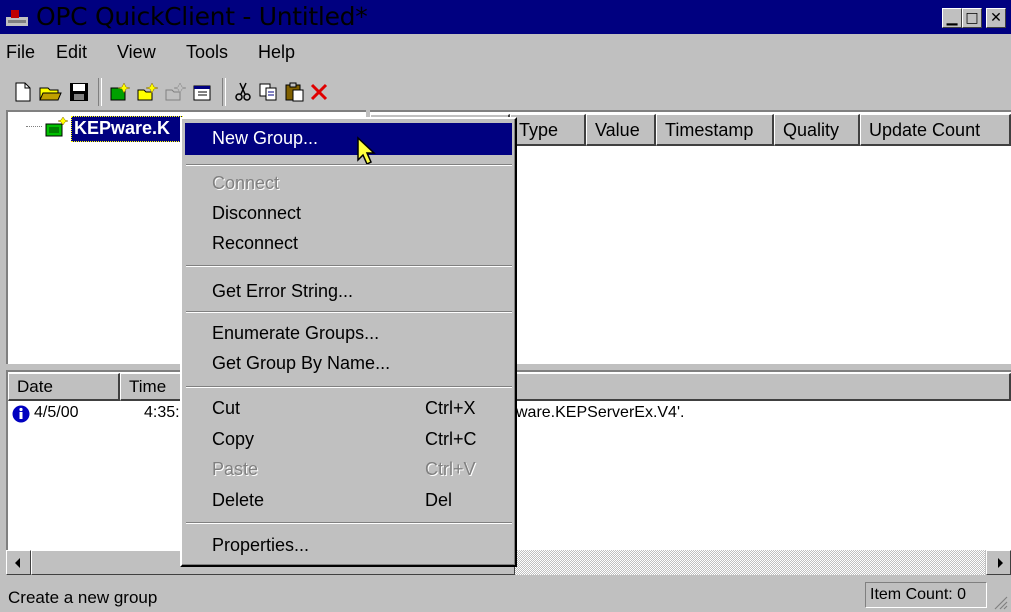  I want to click on column-header-update-count: Update Count, so click(935, 130).